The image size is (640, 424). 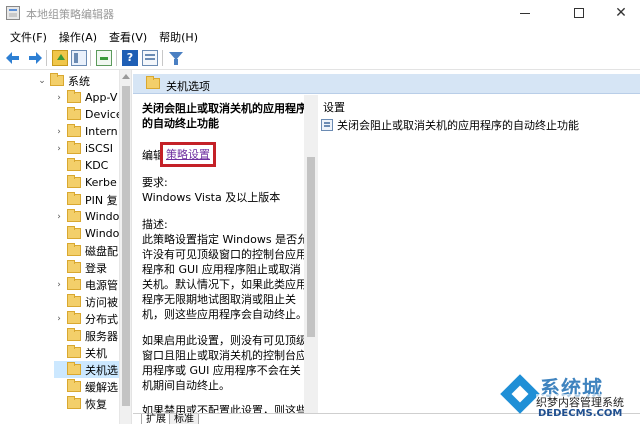 What do you see at coordinates (79, 81) in the screenshot?
I see `tree-item-label: 系统` at bounding box center [79, 81].